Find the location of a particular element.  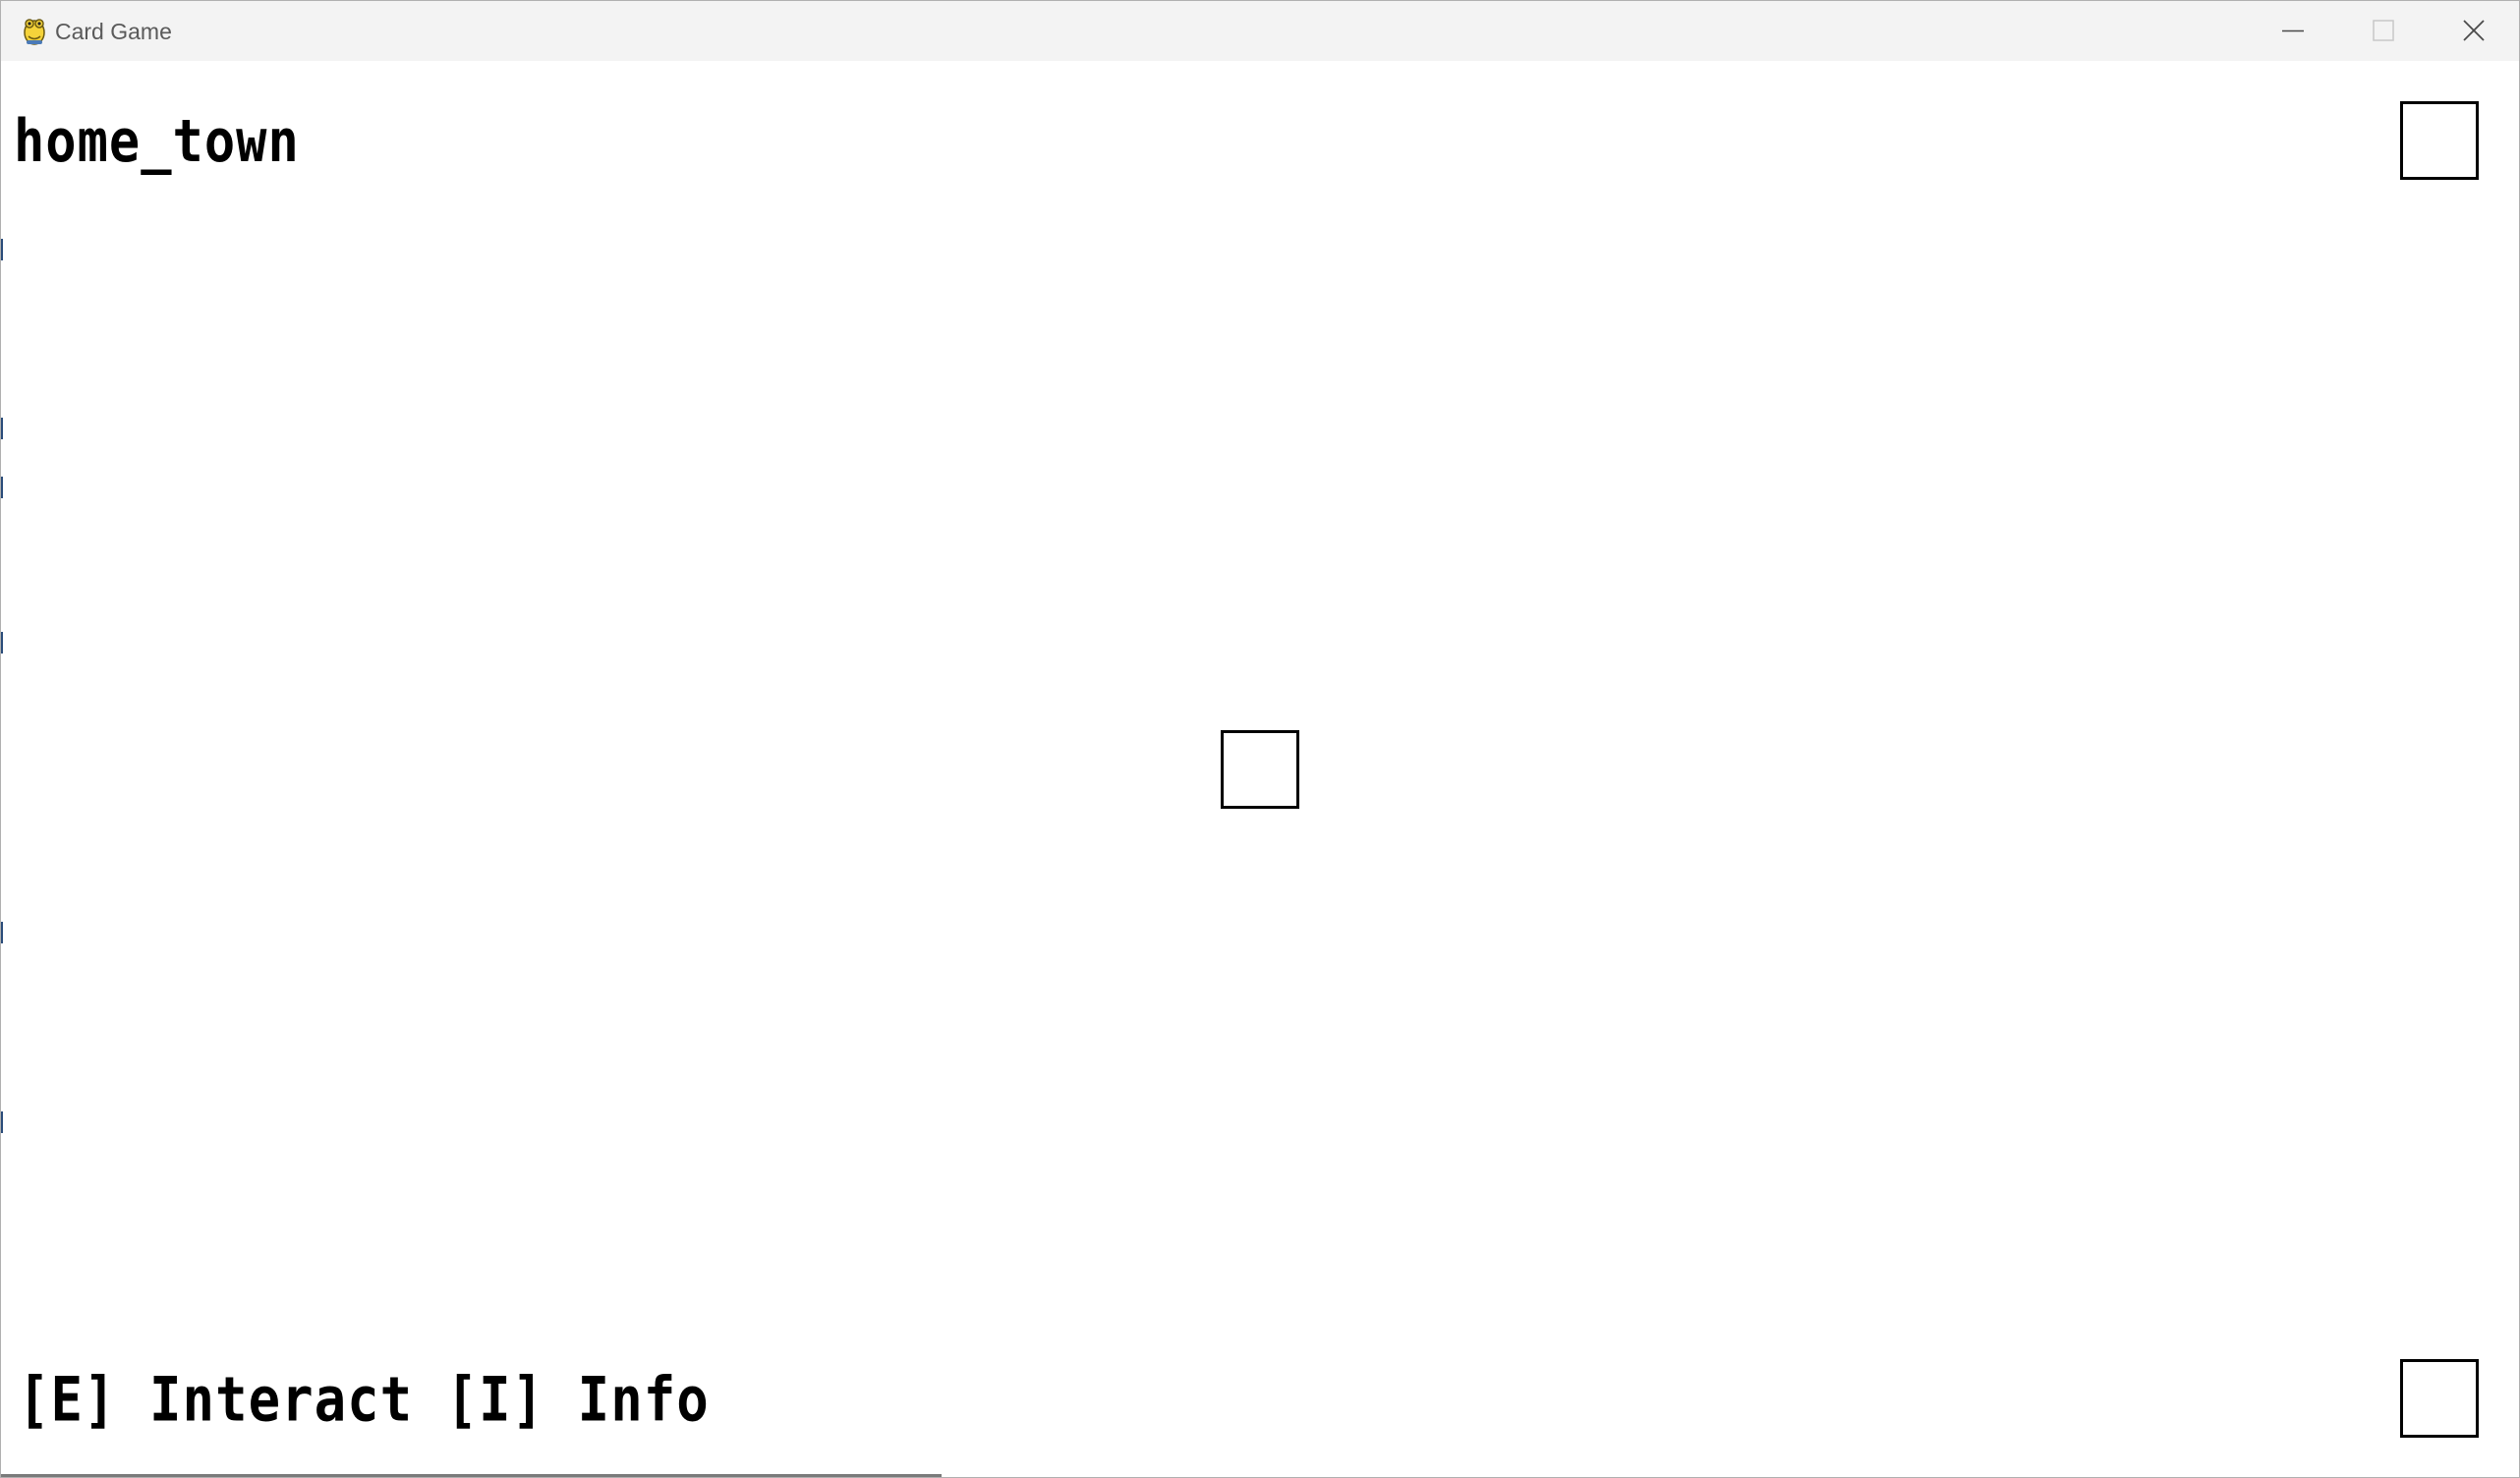

hud-slot-bottom-right is located at coordinates (2439, 1399).